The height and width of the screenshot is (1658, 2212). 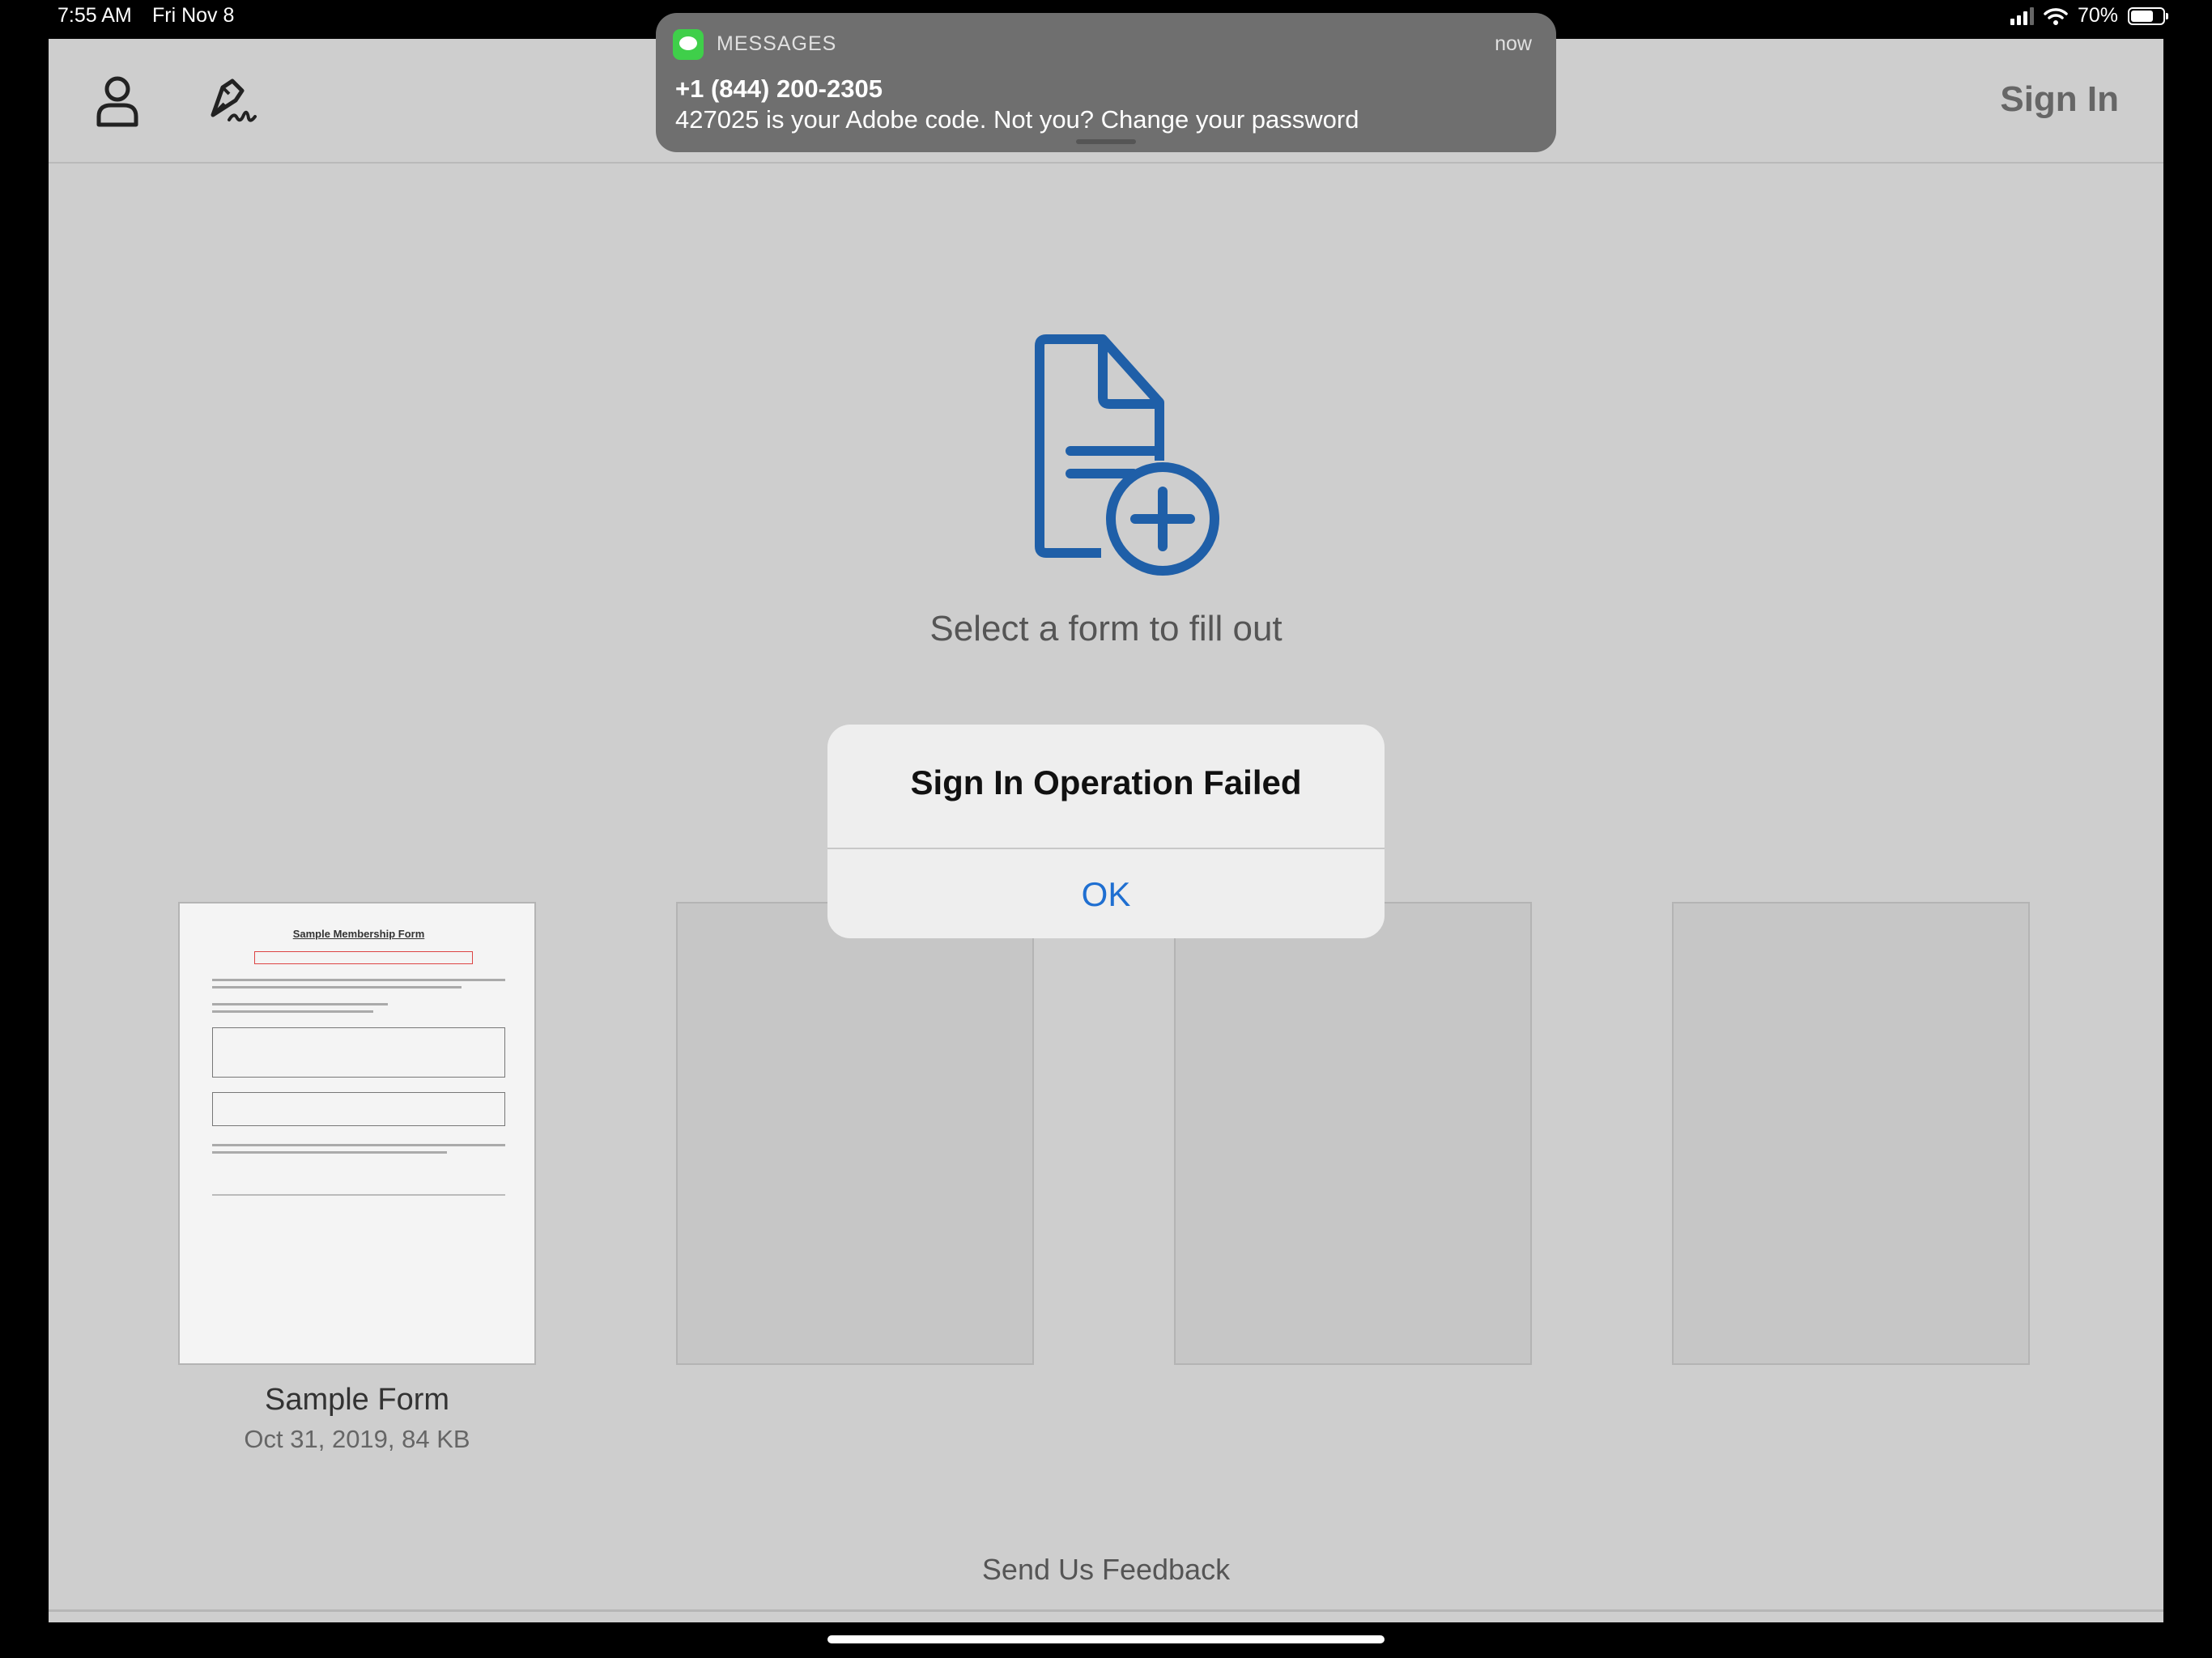 What do you see at coordinates (777, 43) in the screenshot?
I see `notification-app-name: MESSAGES` at bounding box center [777, 43].